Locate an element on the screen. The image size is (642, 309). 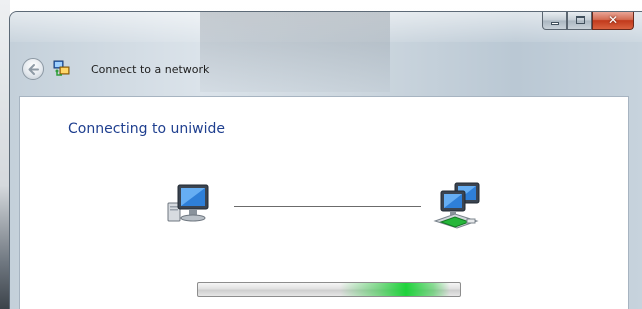
back-button is located at coordinates (33, 69).